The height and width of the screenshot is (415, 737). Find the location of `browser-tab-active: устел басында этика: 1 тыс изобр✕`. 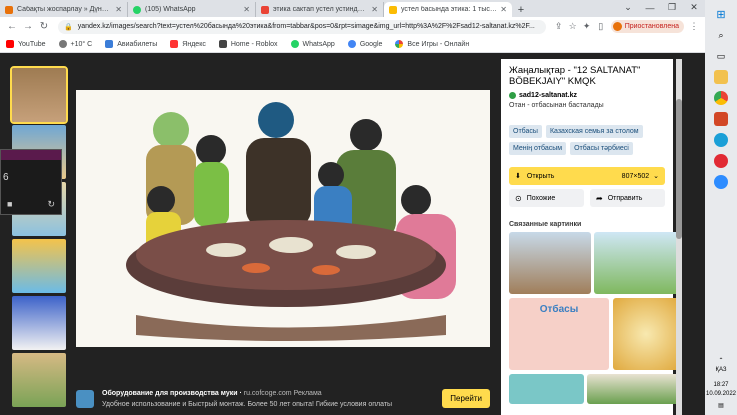

browser-tab-active: устел басында этика: 1 тыс изобр✕ is located at coordinates (448, 9).